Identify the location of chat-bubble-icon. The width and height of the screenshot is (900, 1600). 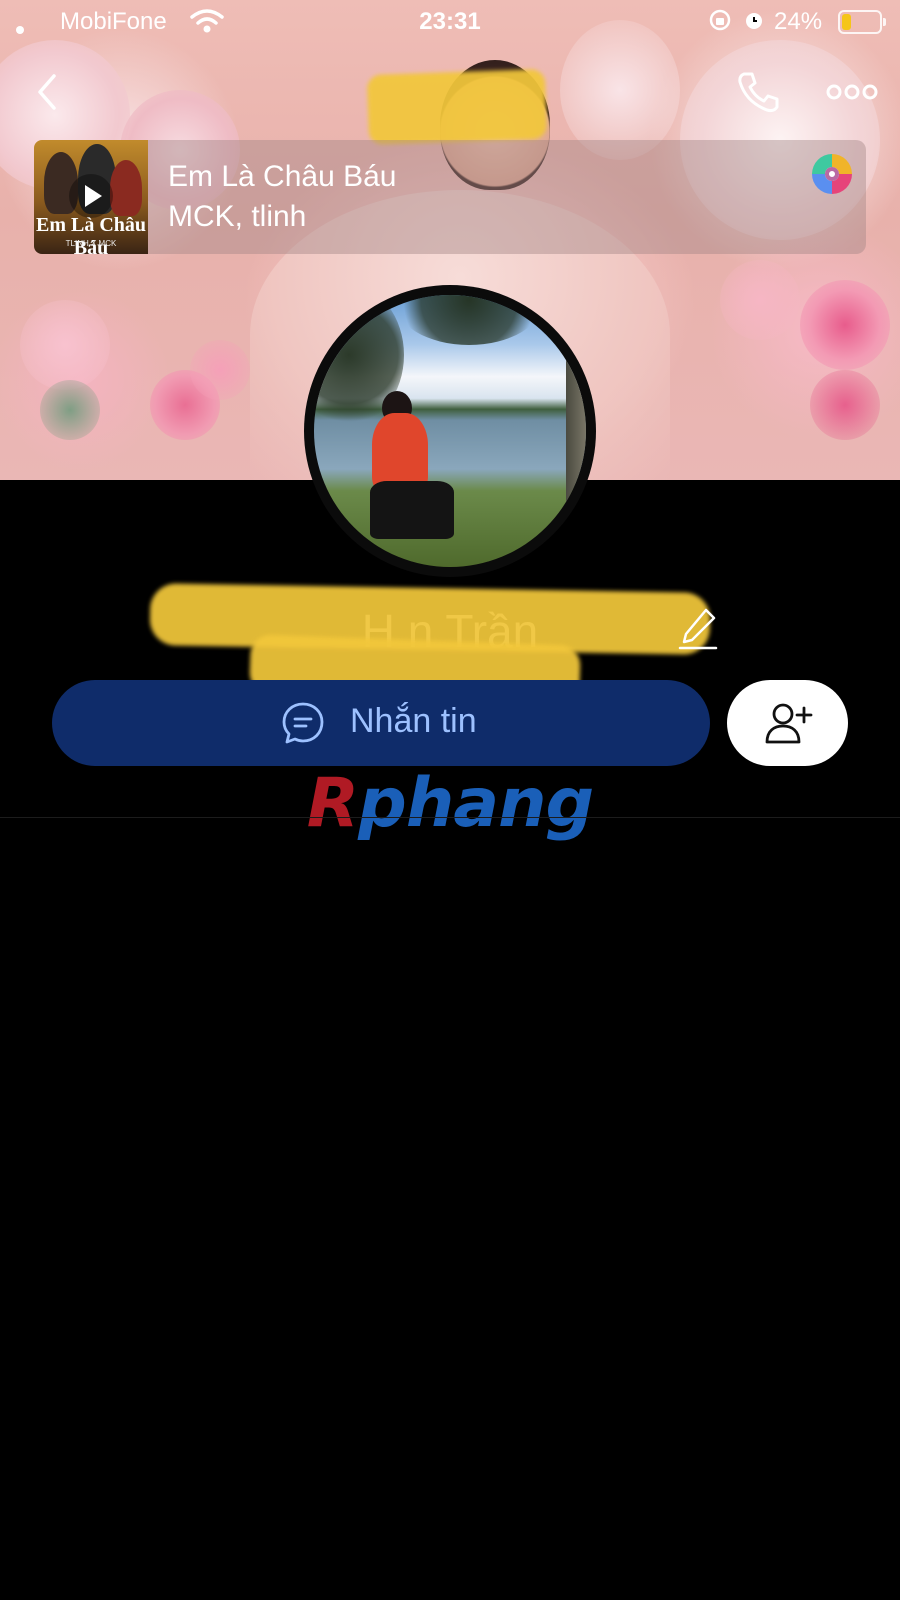
(303, 723).